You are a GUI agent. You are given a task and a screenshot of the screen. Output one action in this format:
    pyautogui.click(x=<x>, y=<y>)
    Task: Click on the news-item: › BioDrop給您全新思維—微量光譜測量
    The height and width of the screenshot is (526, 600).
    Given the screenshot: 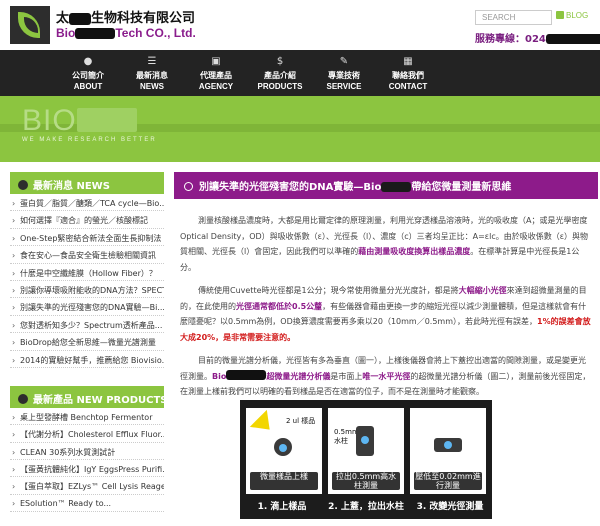 What is the action you would take?
    pyautogui.click(x=87, y=342)
    